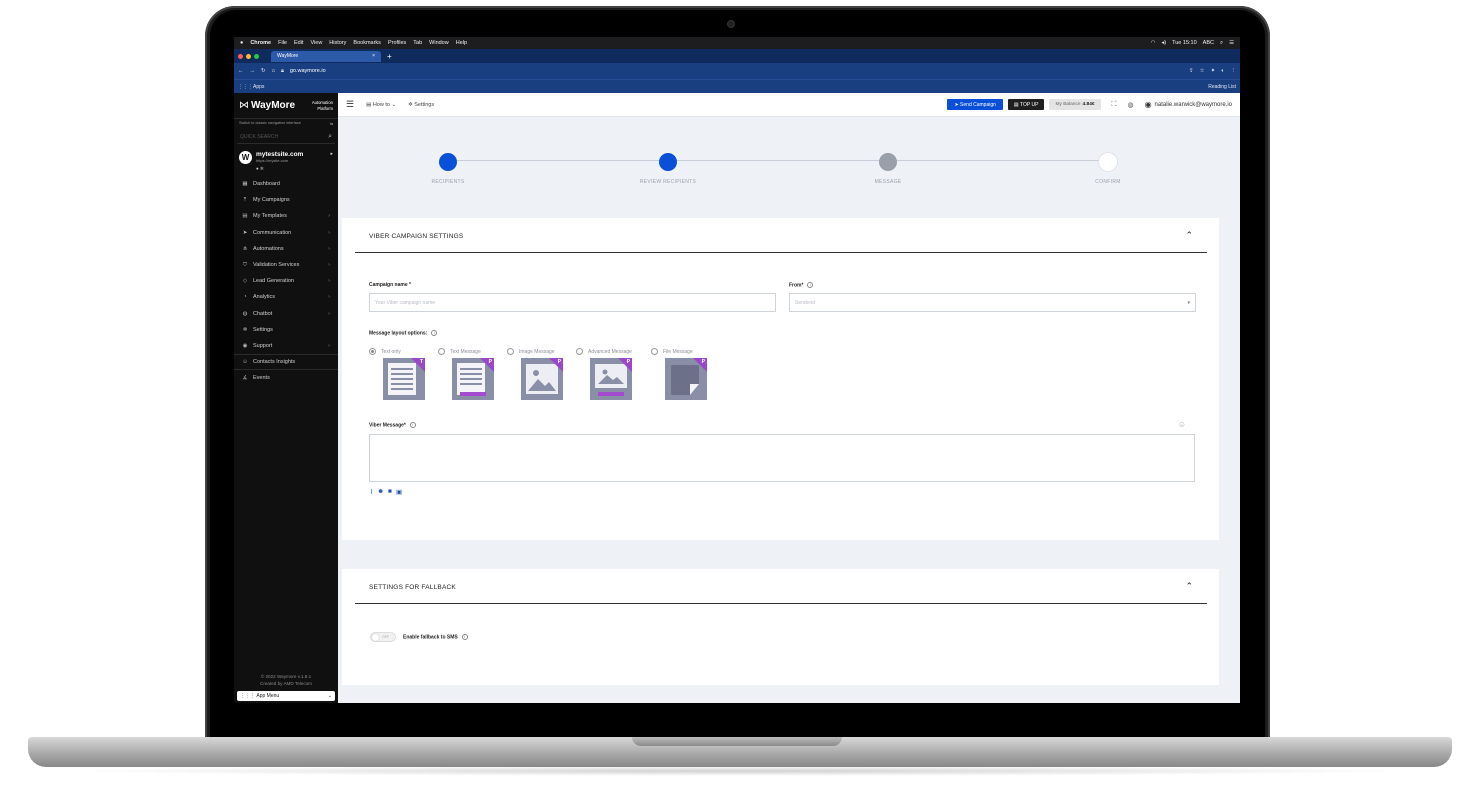 The width and height of the screenshot is (1478, 790). Describe the element at coordinates (888, 169) in the screenshot. I see `step-message: MESSAGE` at that location.